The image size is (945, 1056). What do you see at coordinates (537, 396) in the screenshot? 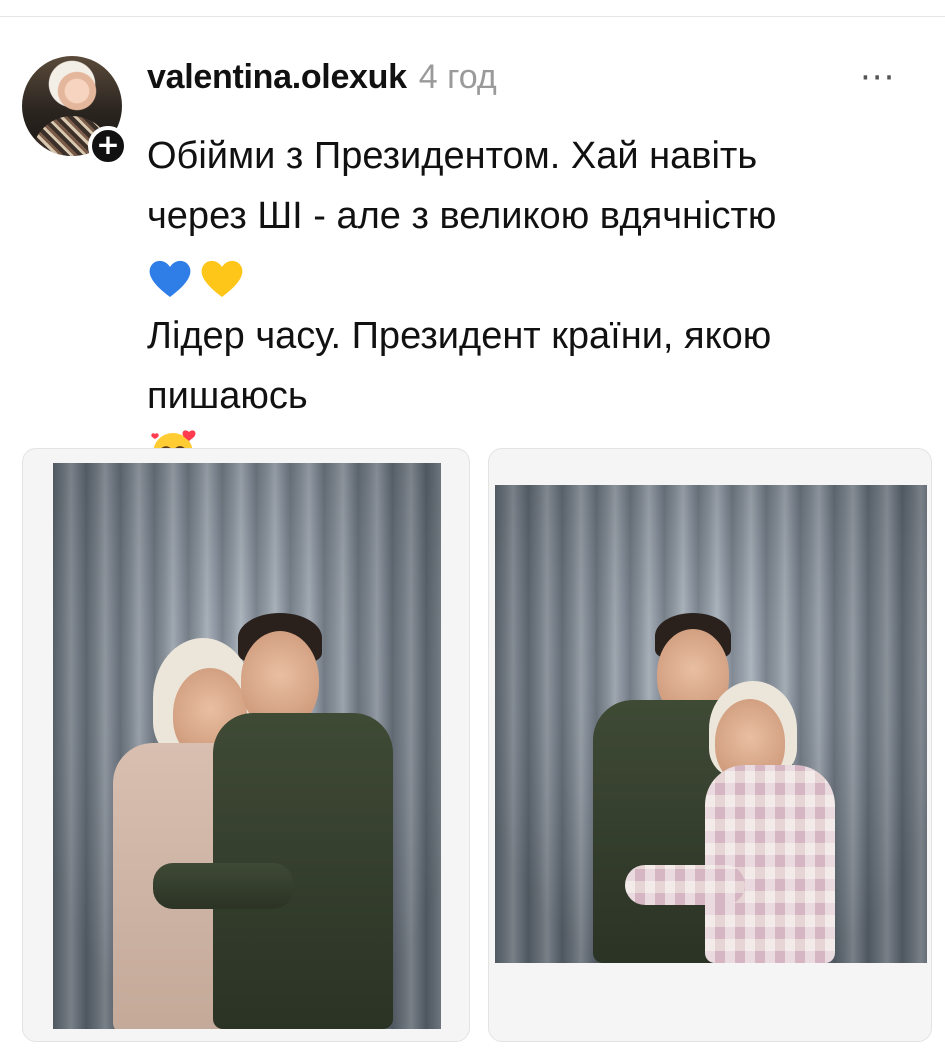
I see `caption-line-with-emoji: пишаюсь` at bounding box center [537, 396].